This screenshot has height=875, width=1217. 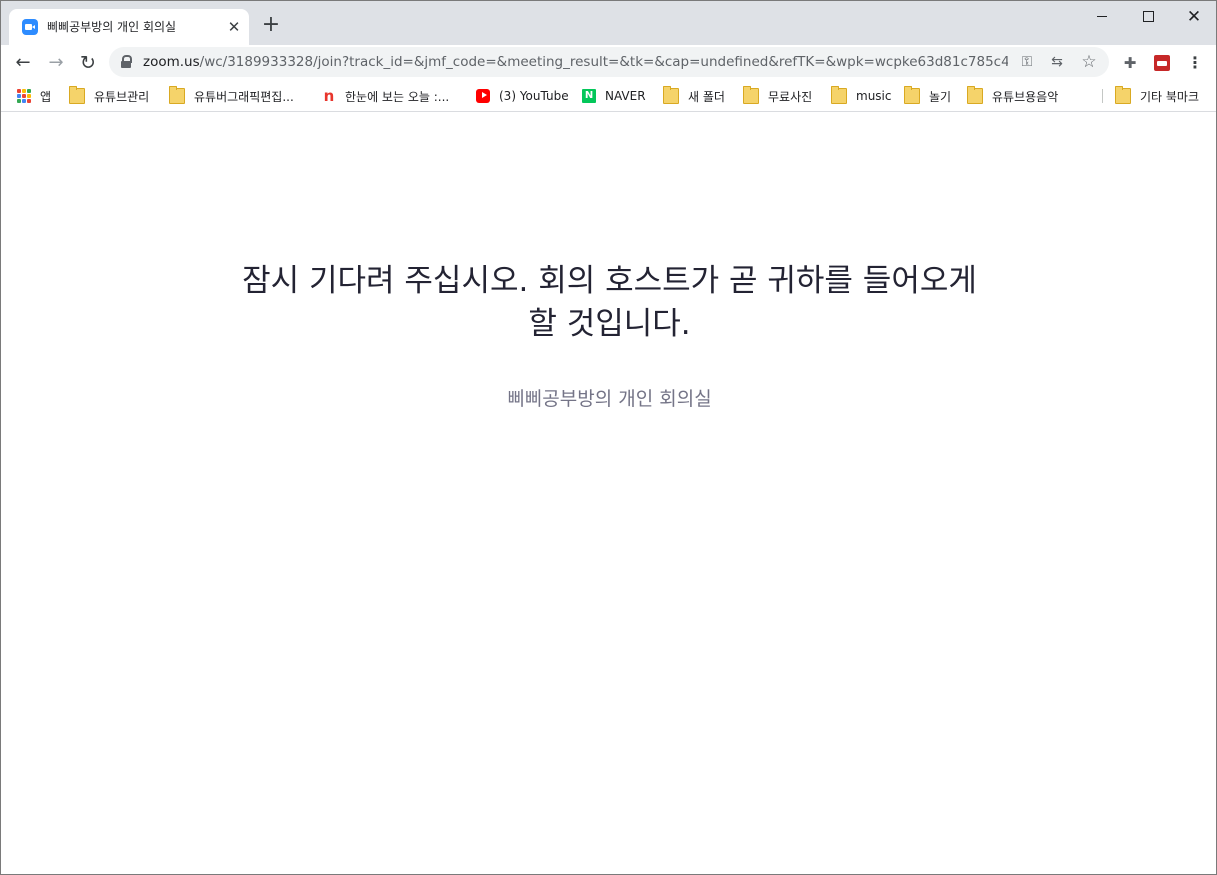 What do you see at coordinates (24, 96) in the screenshot?
I see `apps-grid-icon` at bounding box center [24, 96].